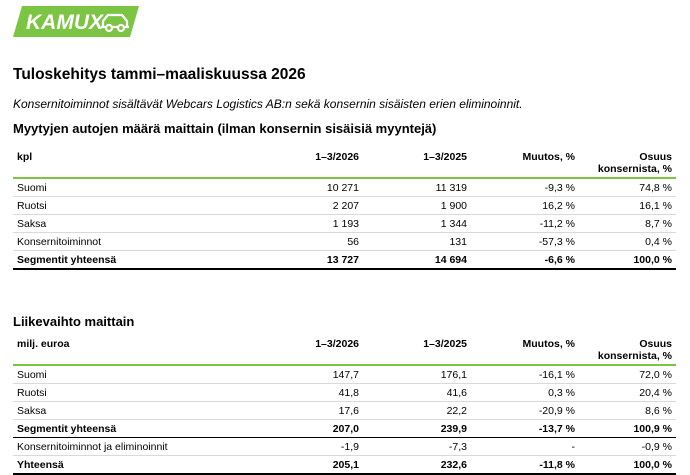 The width and height of the screenshot is (690, 475). What do you see at coordinates (110, 241) in the screenshot?
I see `row-label: Konsernitoiminnot` at bounding box center [110, 241].